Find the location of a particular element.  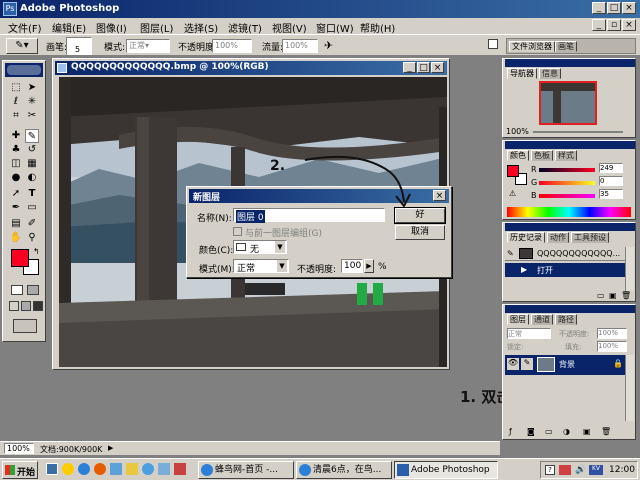

swap-colors-icon: ↰ is located at coordinates (36, 251).